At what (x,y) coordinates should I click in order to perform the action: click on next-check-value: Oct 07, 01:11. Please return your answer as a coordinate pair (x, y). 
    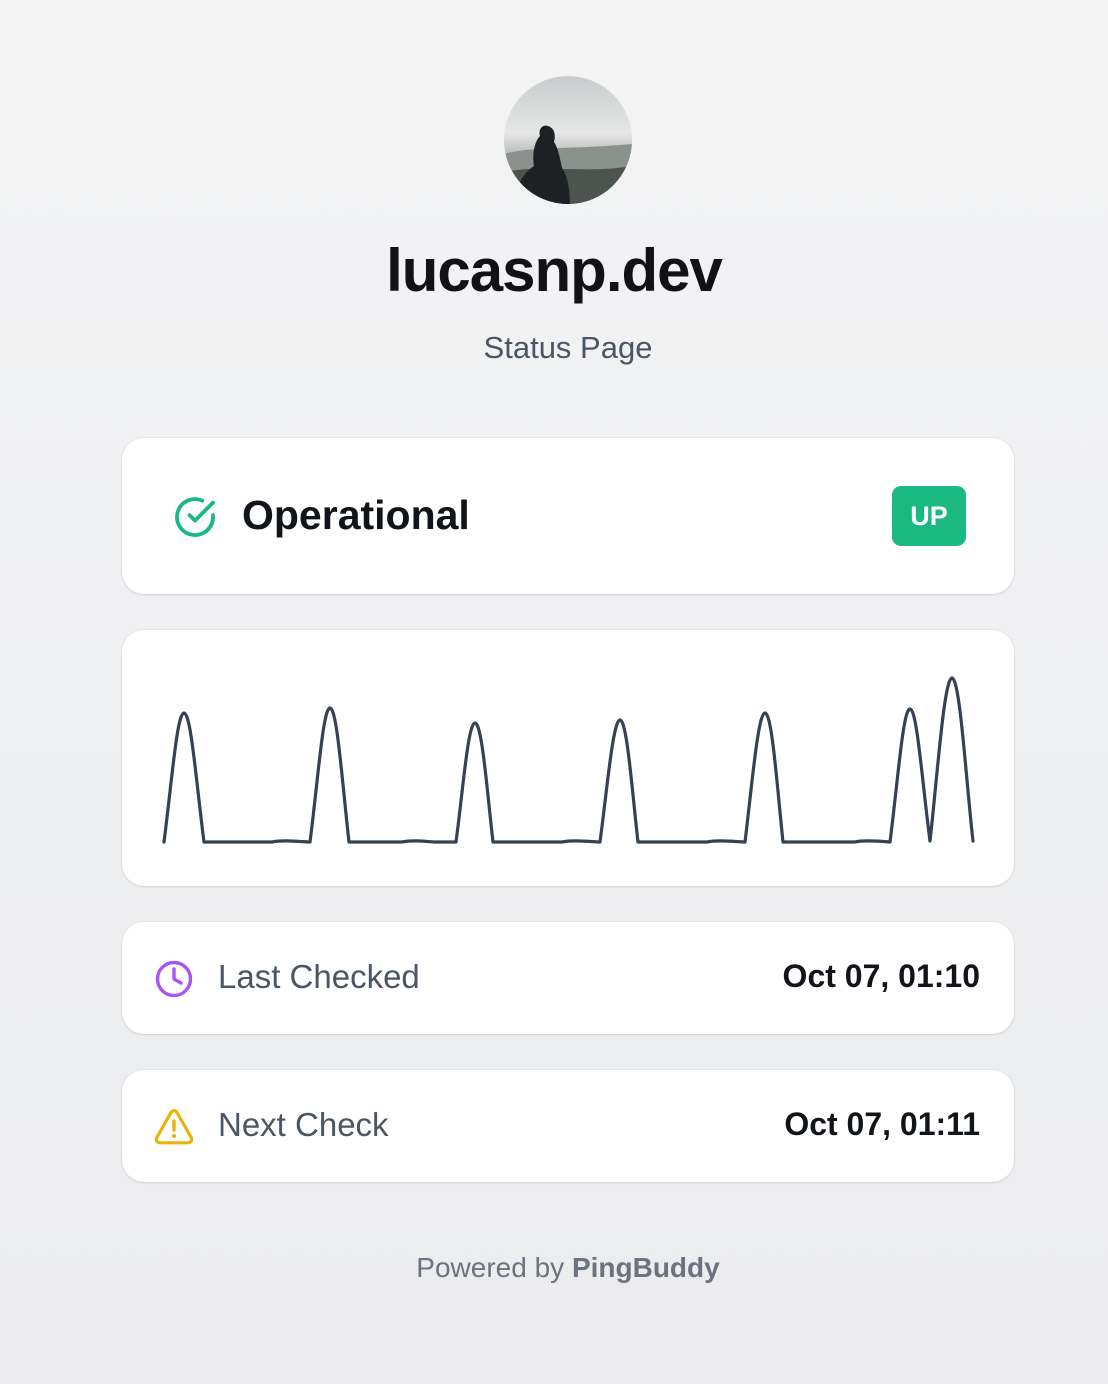
    Looking at the image, I should click on (882, 1124).